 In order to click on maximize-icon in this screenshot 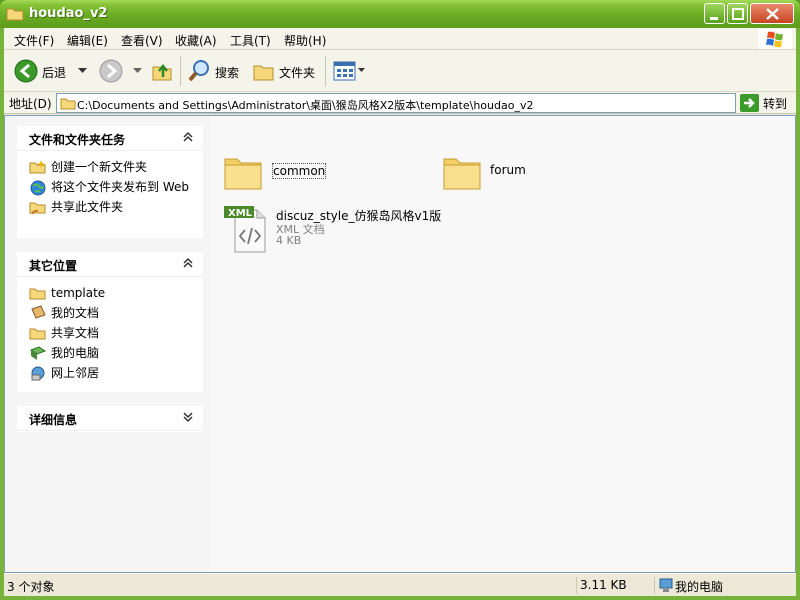, I will do `click(738, 14)`.